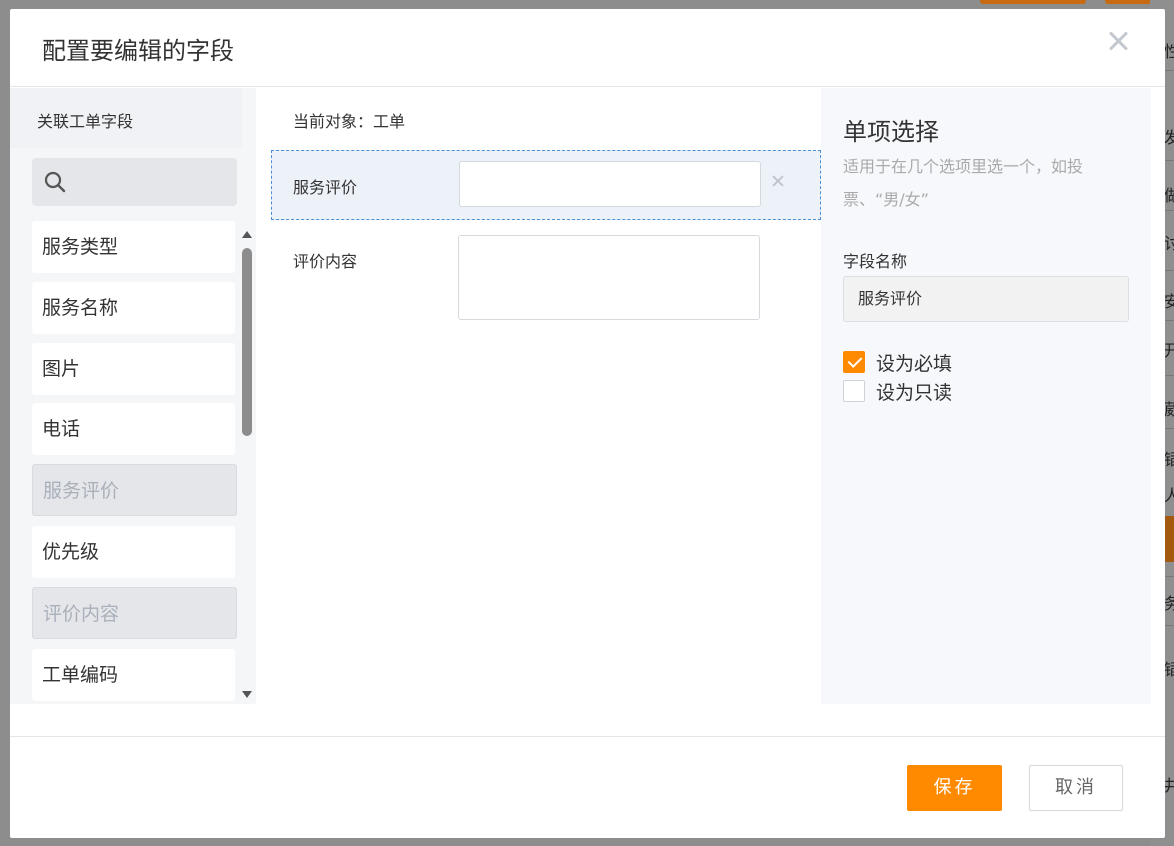 The image size is (1174, 846). Describe the element at coordinates (986, 299) in the screenshot. I see `field-name-field: 服务评价` at that location.